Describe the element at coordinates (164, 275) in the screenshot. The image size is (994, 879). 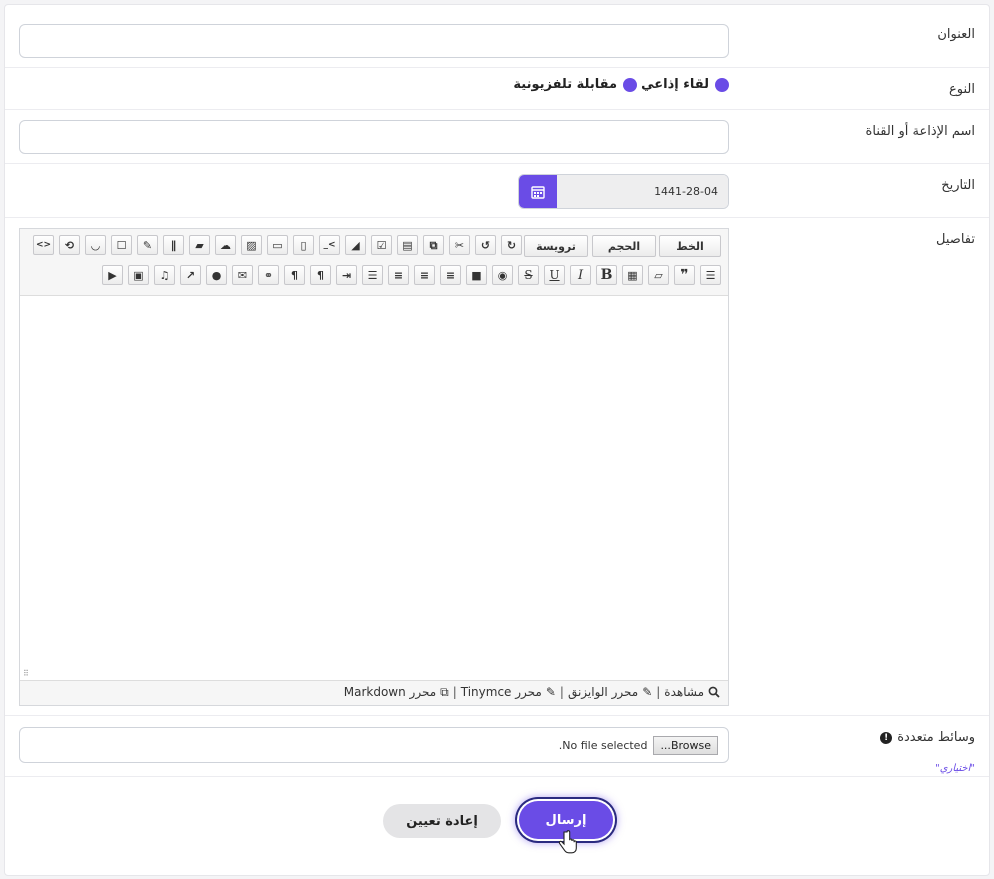
I see `music-icon: ♫` at that location.